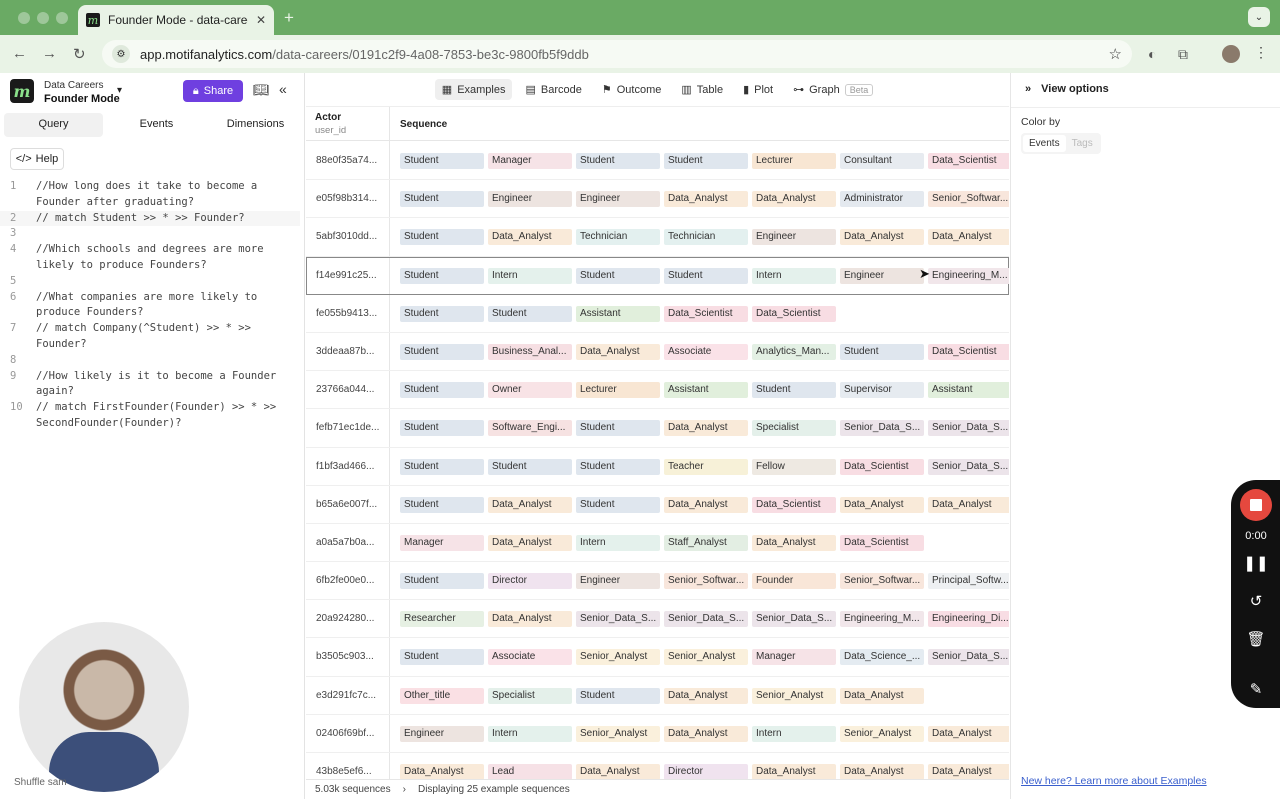 This screenshot has height=799, width=1280. What do you see at coordinates (473, 89) in the screenshot?
I see `tab-examples: ▦ Examples` at bounding box center [473, 89].